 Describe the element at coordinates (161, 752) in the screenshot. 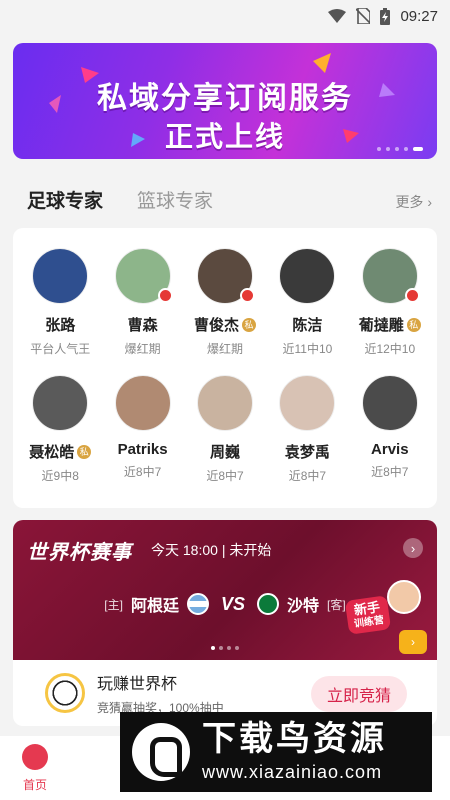

I see `bird-logo-icon` at that location.